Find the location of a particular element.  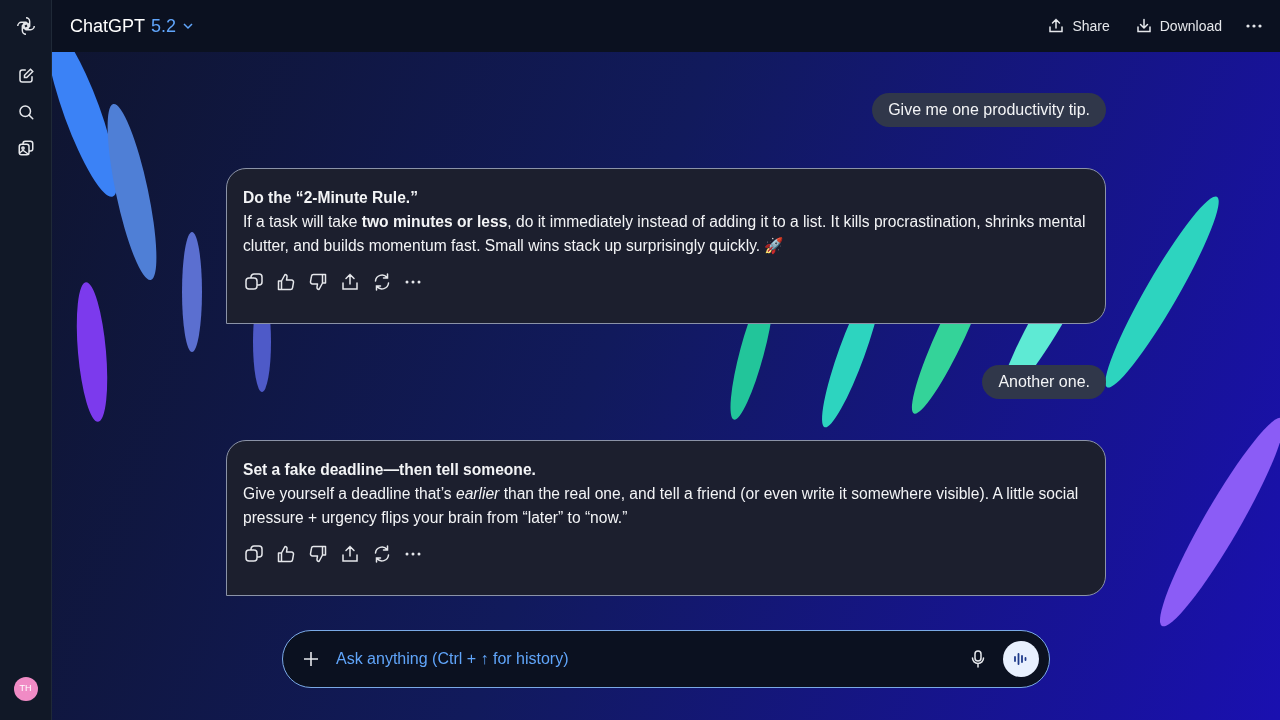

app-title: ChatGPT is located at coordinates (108, 26).